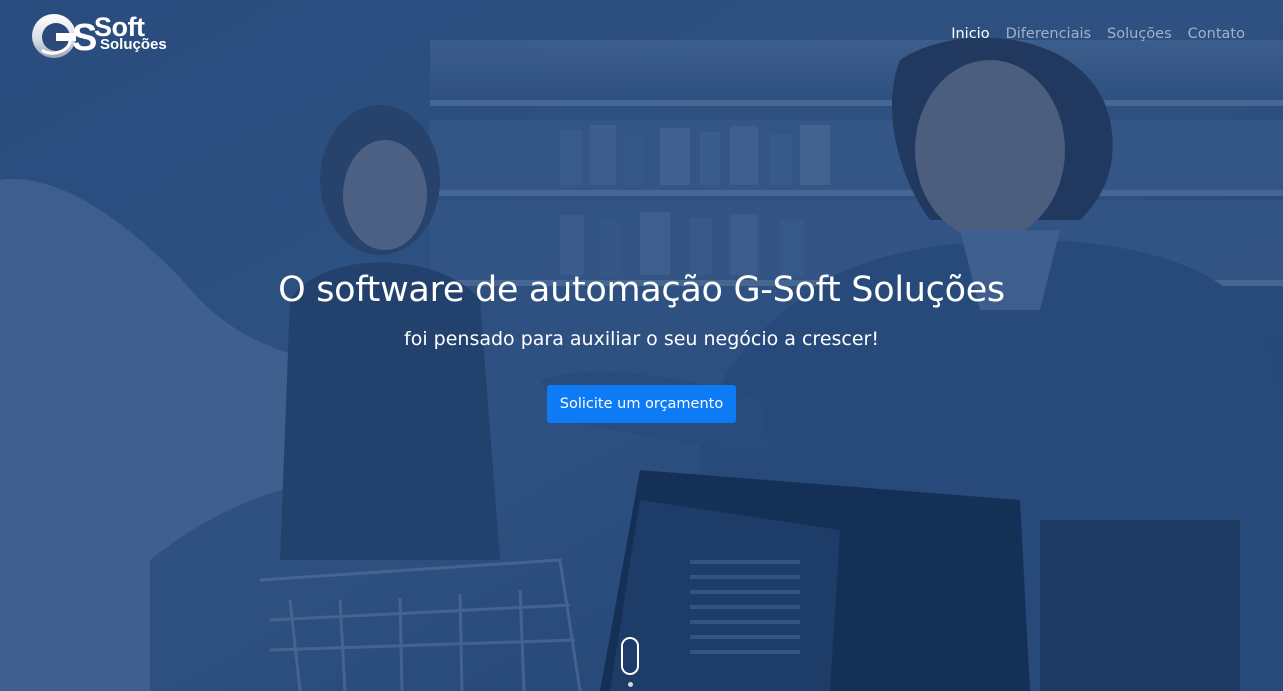 The image size is (1283, 691). Describe the element at coordinates (641, 290) in the screenshot. I see `hero-title: O software de automação G-Soft Soluções` at that location.